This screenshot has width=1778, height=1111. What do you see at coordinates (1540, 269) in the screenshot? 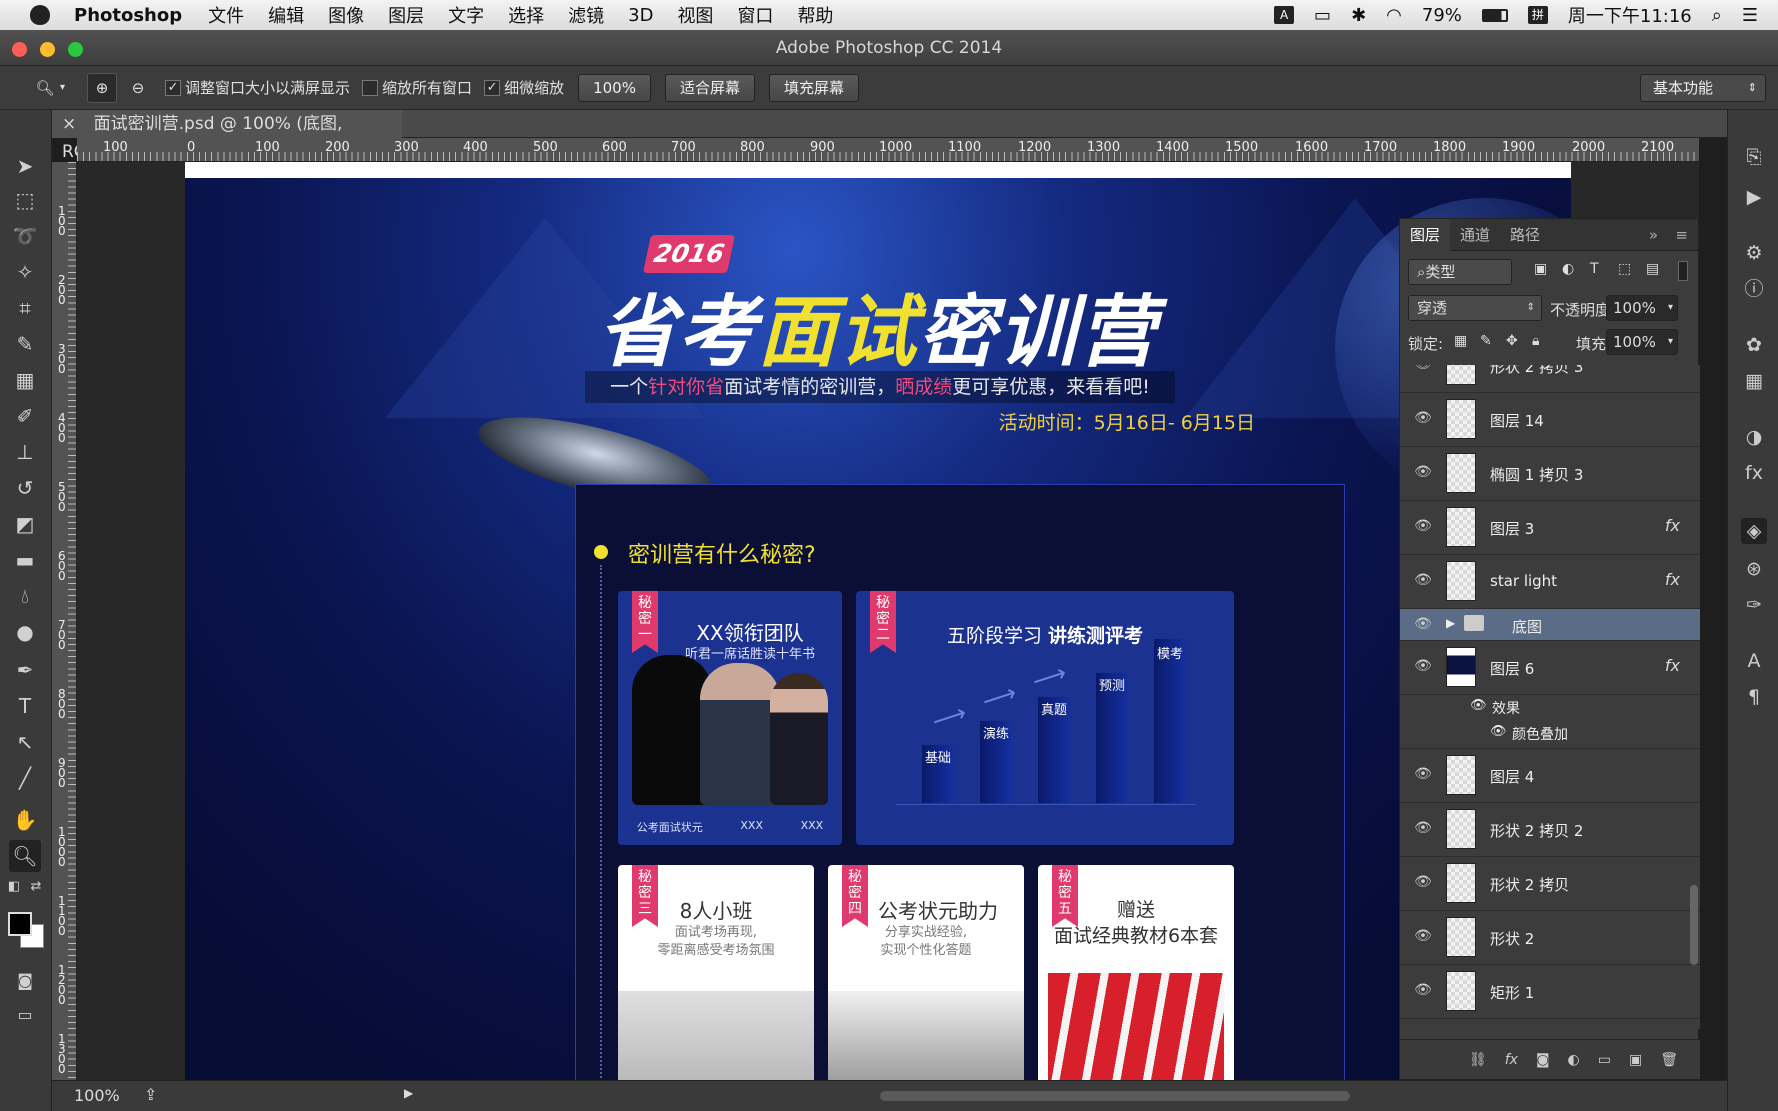
I see `pixel-filter-icon: ▣` at bounding box center [1540, 269].